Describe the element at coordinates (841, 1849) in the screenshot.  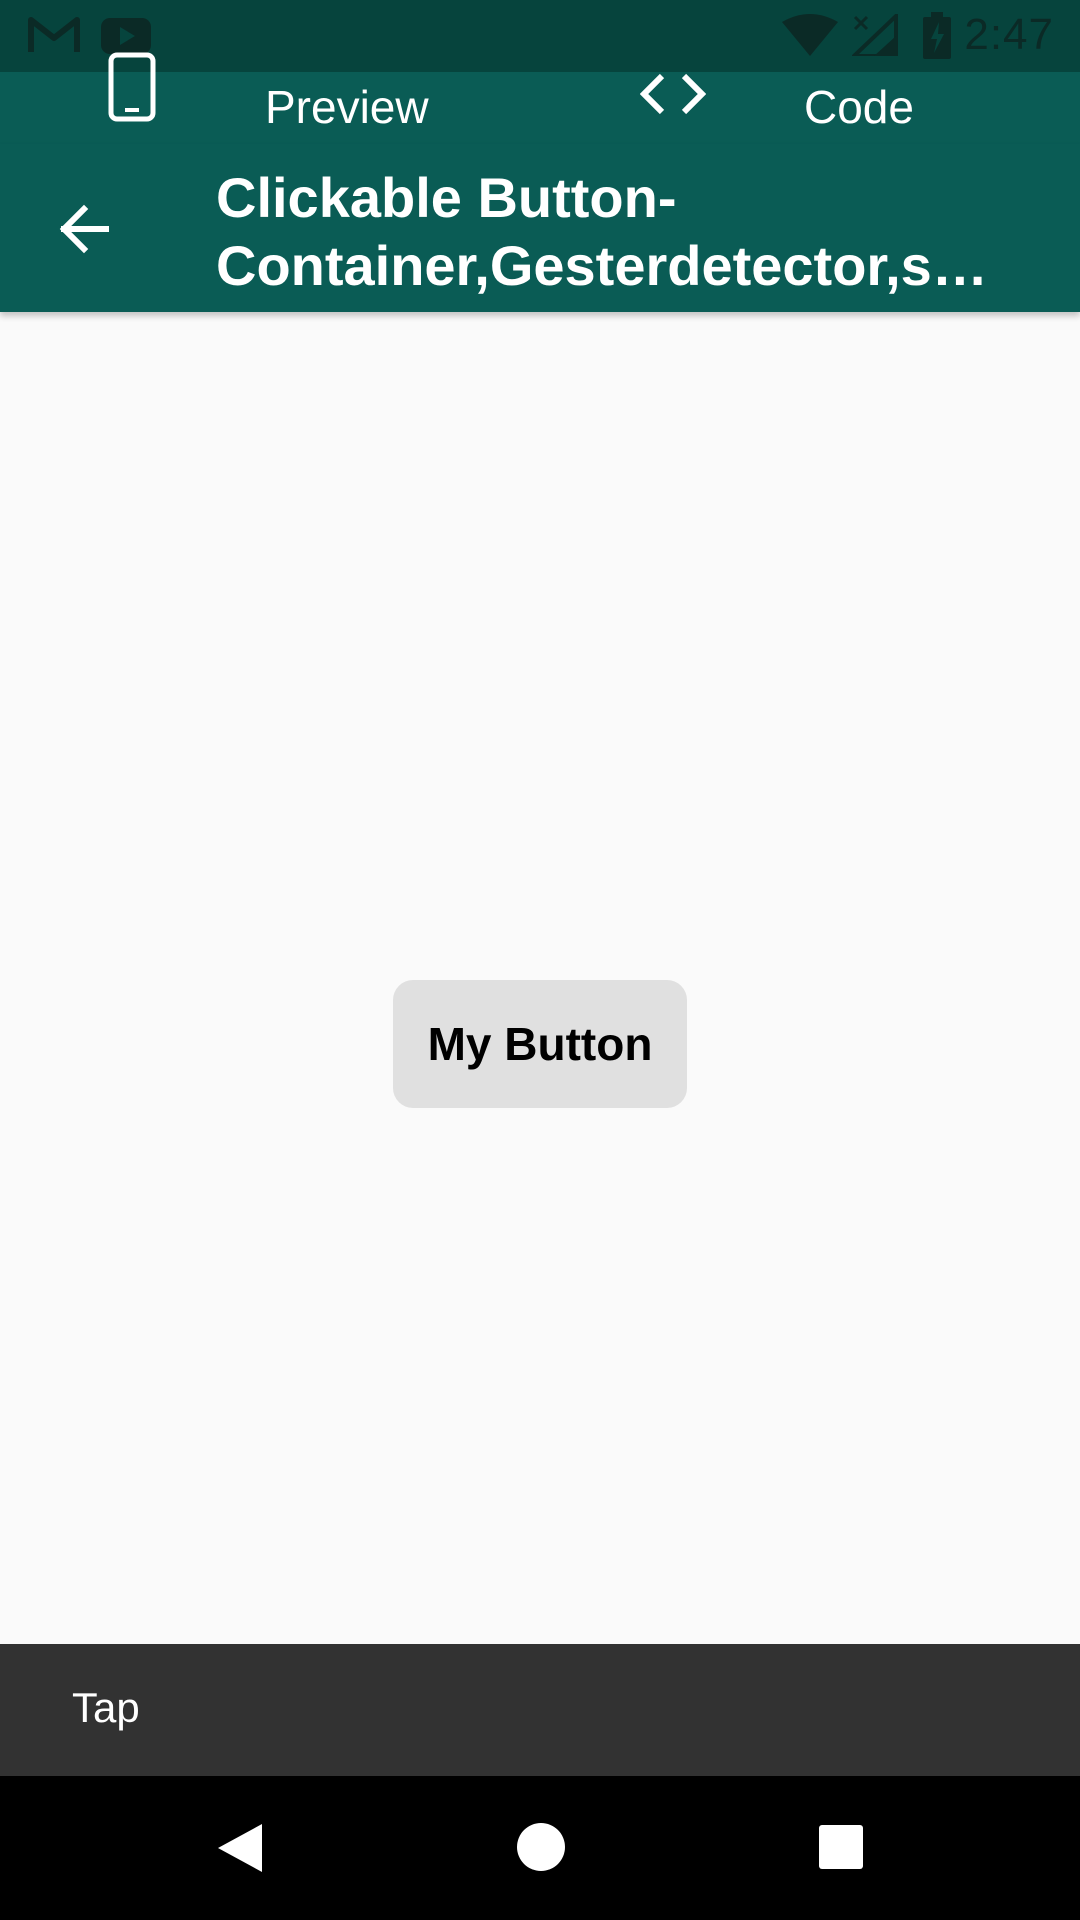
I see `nav-recents-icon` at that location.